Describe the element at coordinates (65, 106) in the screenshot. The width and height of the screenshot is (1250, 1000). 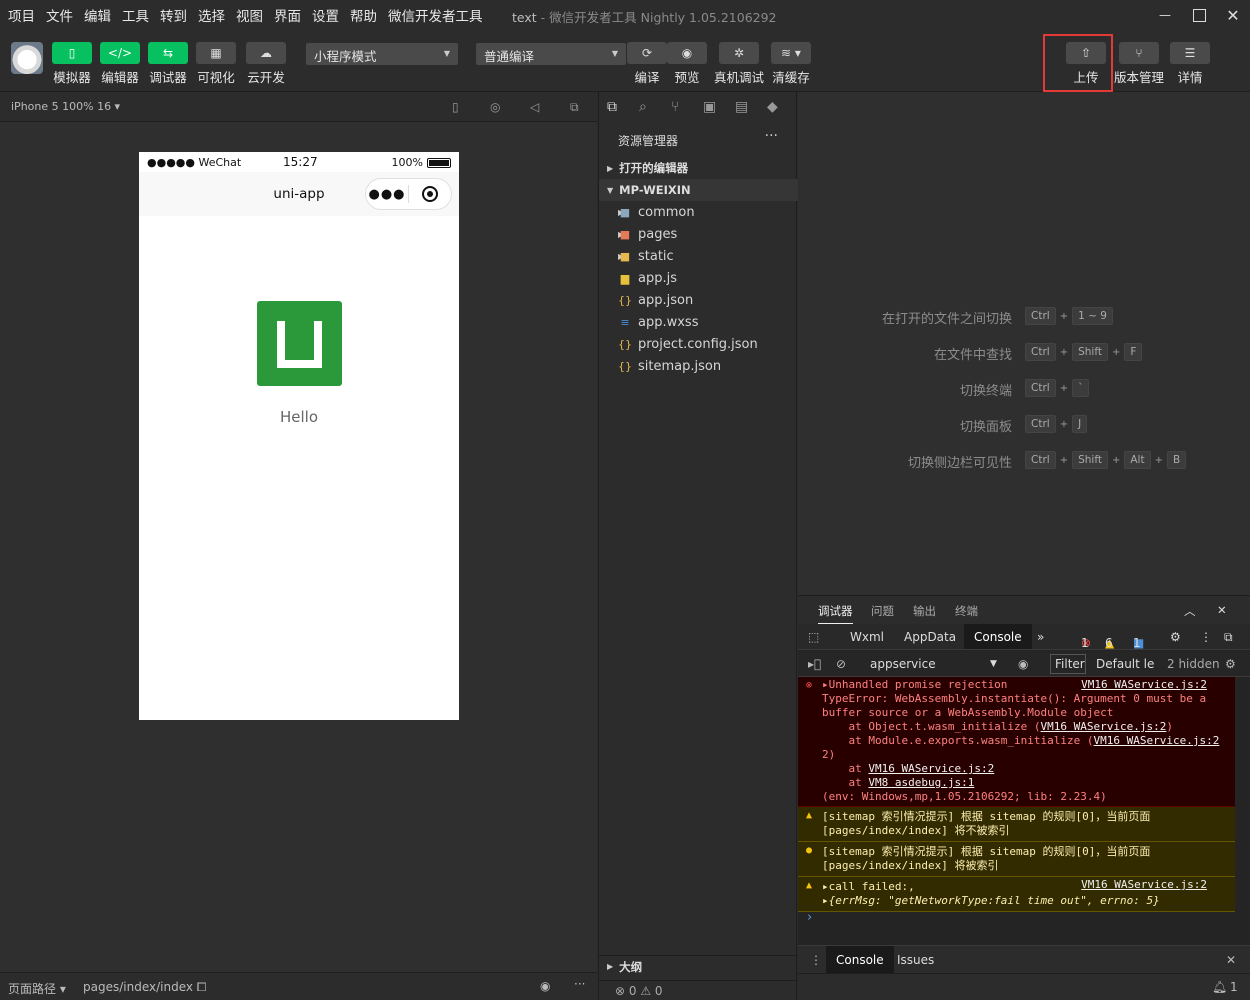
I see `device-select: iPhone 5 100% 16 ▾` at that location.